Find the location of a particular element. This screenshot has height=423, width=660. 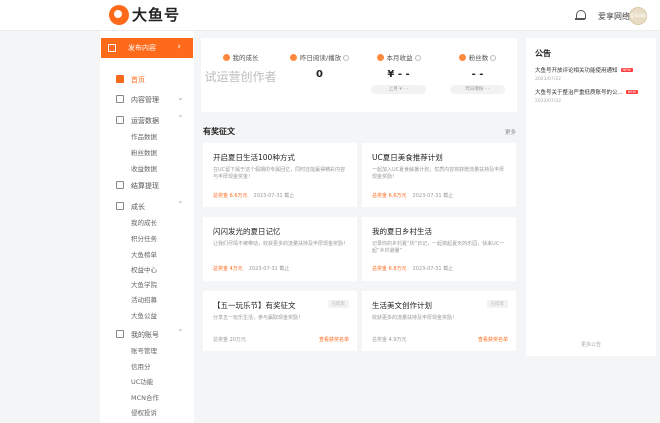

sidebar-item-label: 我的账号 is located at coordinates (145, 335).